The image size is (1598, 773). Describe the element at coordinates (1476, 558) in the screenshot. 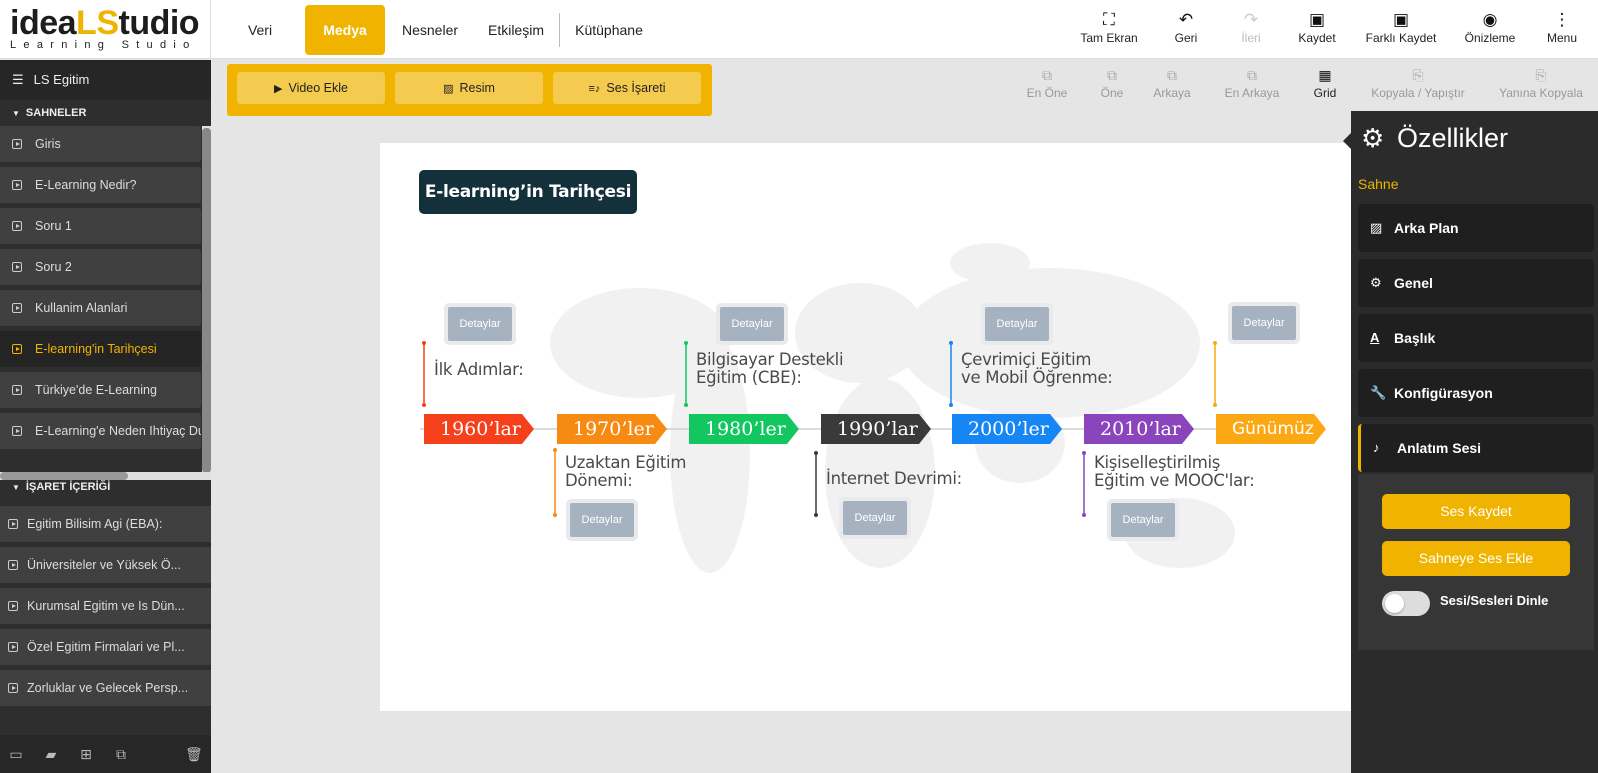

I see `add-scene-audio-button: Sahneye Ses Ekle` at that location.